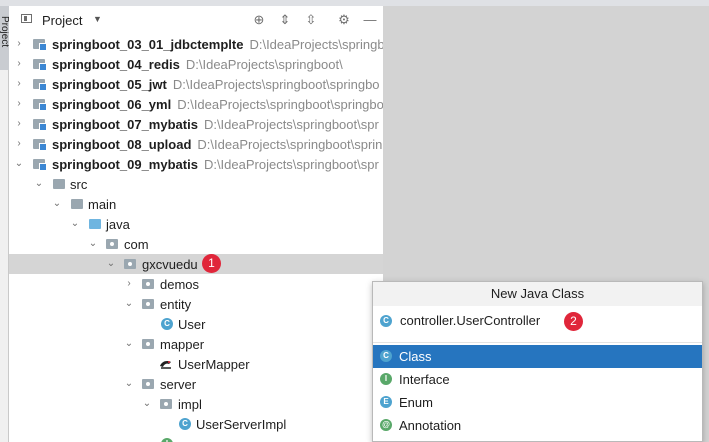  I want to click on source-folder-icon, so click(95, 224).